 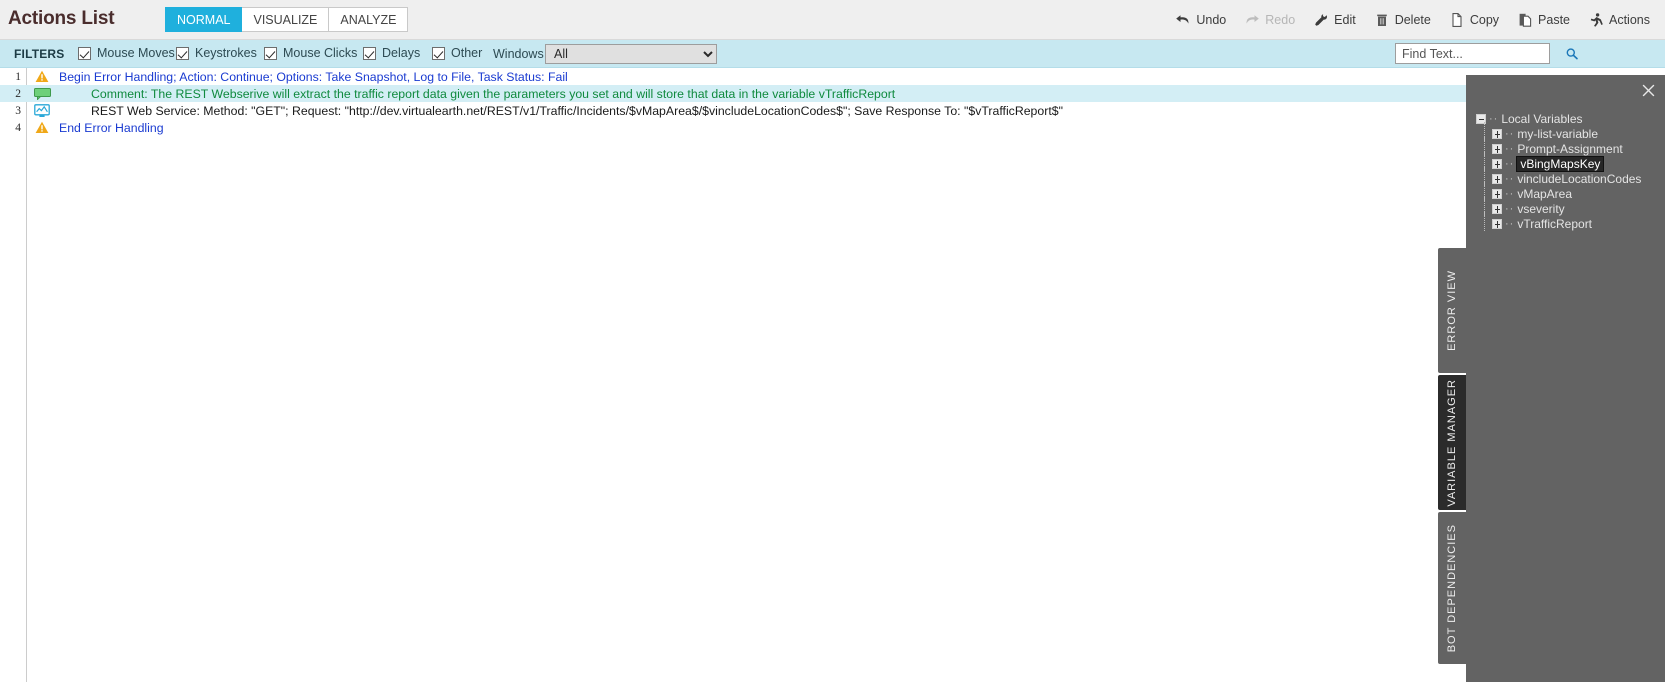 I want to click on filters-label: FILTERS, so click(x=39, y=54).